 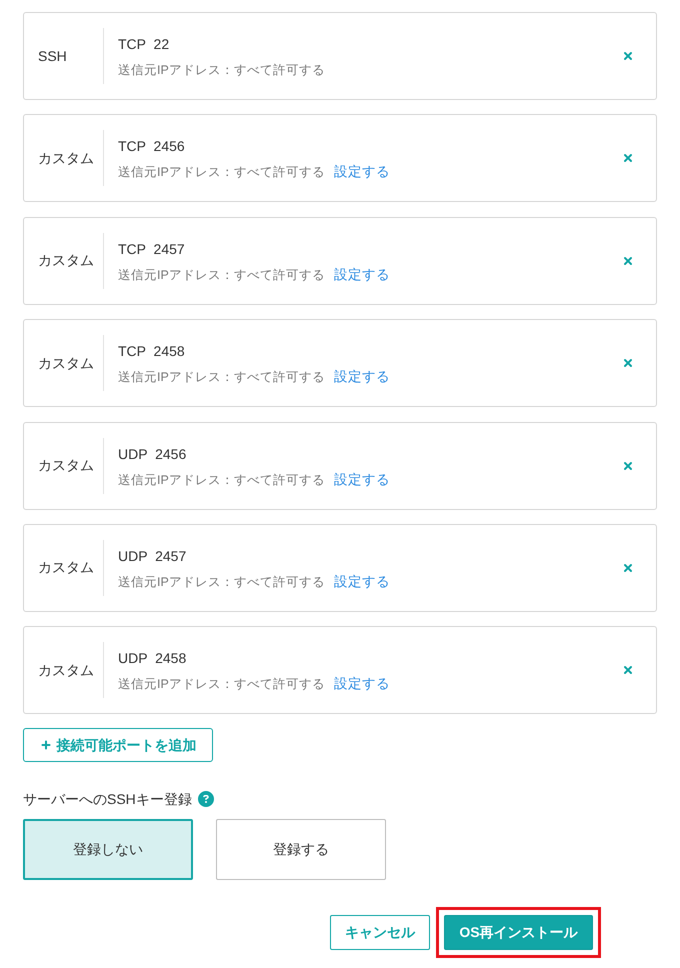 I want to click on plus-icon, so click(x=46, y=745).